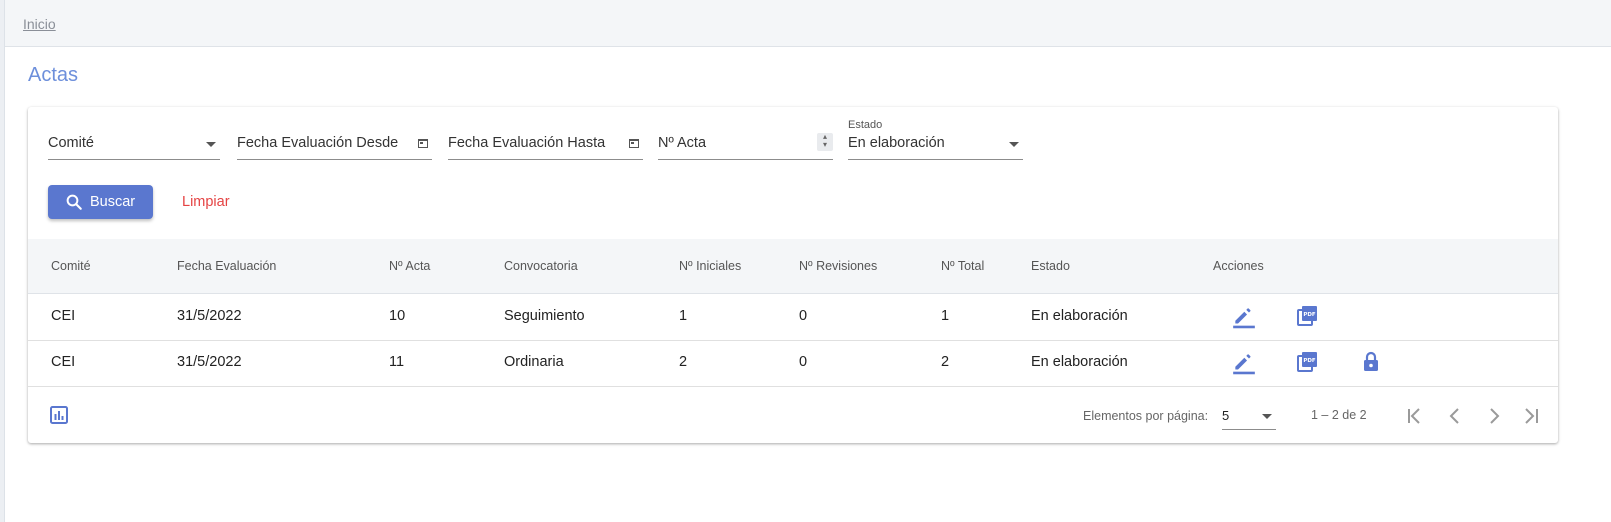 This screenshot has height=522, width=1611. What do you see at coordinates (318, 143) in the screenshot?
I see `fecha-desde-placeholder: Fecha Evaluación Desde` at bounding box center [318, 143].